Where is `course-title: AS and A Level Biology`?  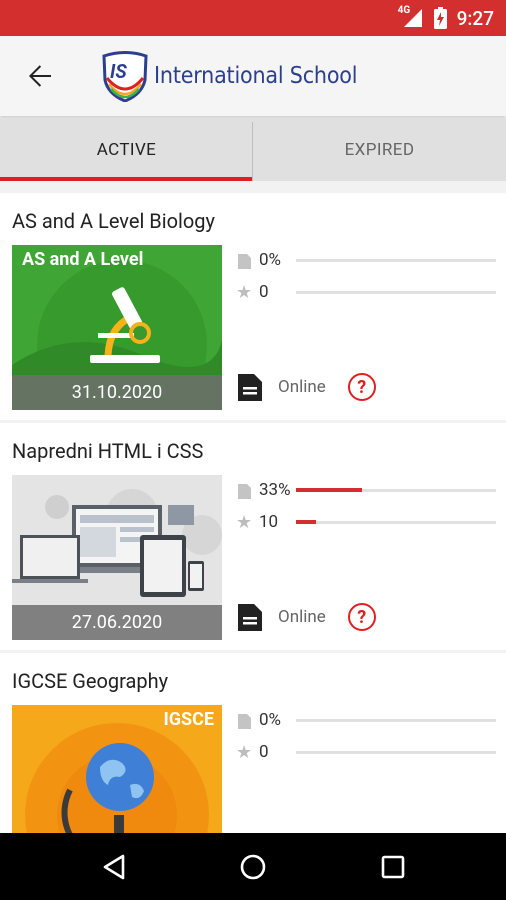 course-title: AS and A Level Biology is located at coordinates (113, 221).